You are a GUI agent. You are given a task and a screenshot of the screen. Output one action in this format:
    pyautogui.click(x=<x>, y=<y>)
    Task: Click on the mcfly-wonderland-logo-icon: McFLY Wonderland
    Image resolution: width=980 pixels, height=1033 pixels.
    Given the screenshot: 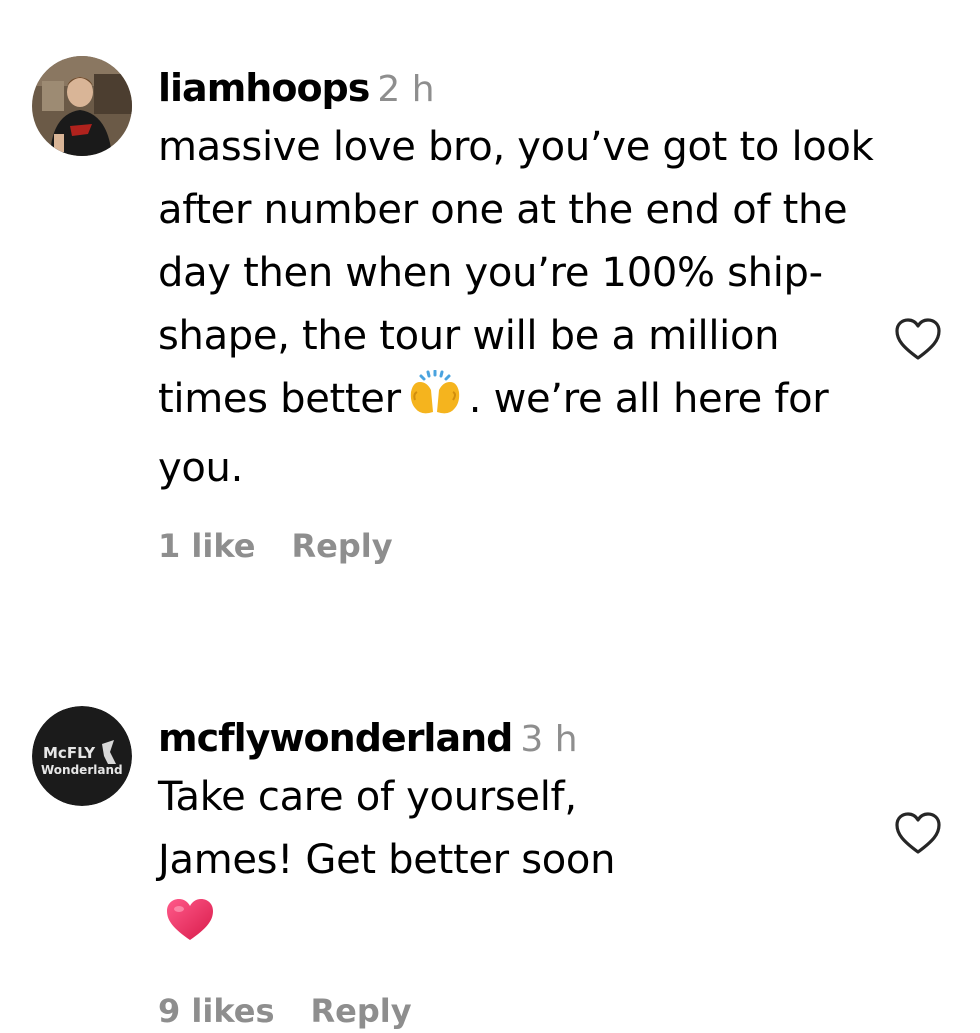 What is the action you would take?
    pyautogui.click(x=82, y=756)
    